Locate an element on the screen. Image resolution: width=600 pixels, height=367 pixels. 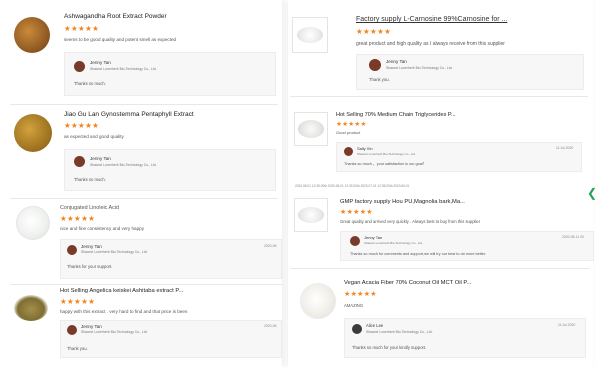
review-comment: Good product is located at coordinates (348, 132).